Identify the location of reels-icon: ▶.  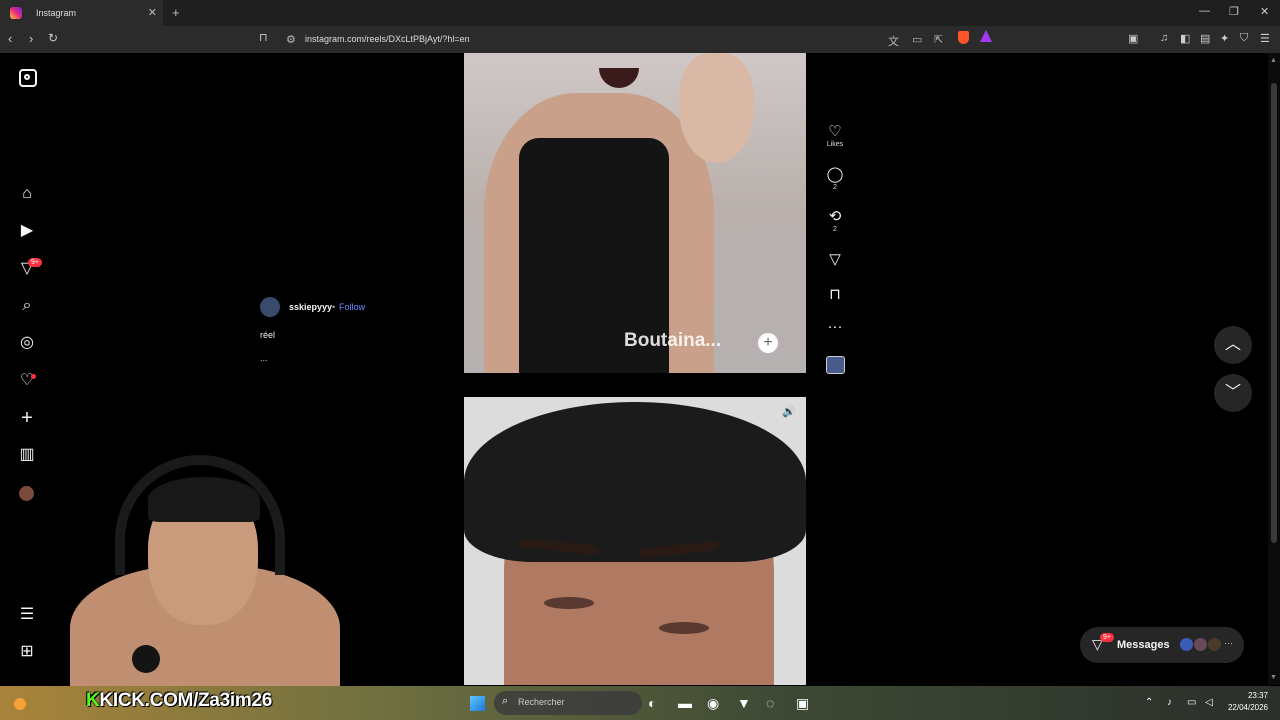
(27, 231).